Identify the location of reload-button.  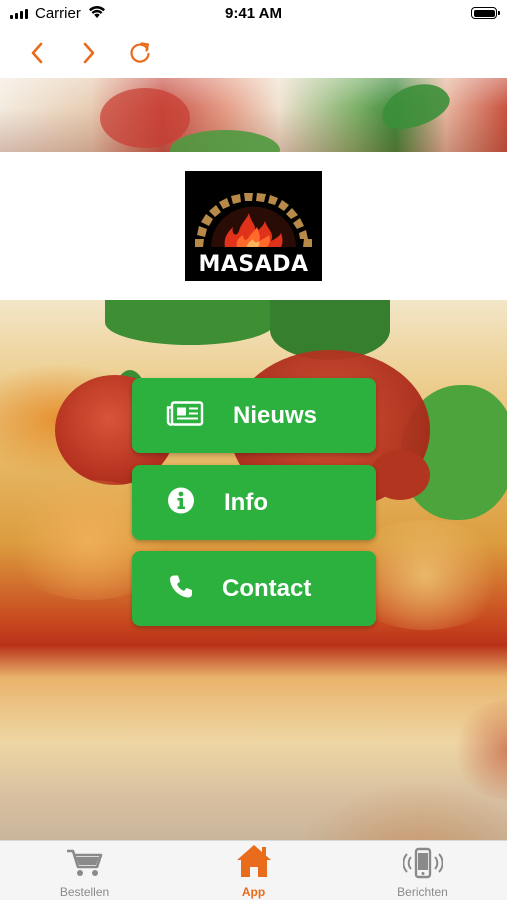
(140, 53).